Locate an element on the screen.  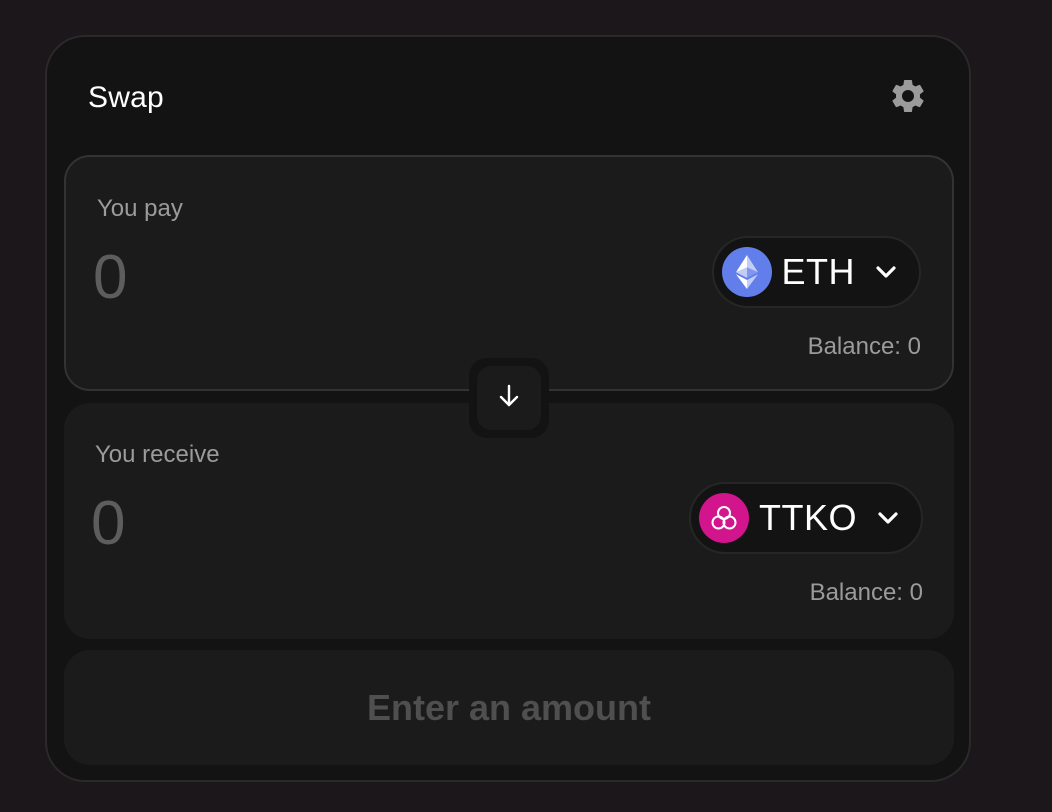
settings-button is located at coordinates (908, 98).